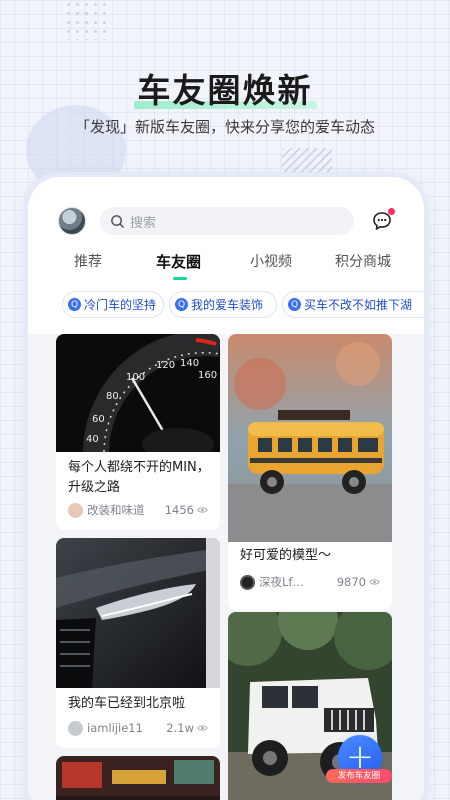 Image resolution: width=450 pixels, height=800 pixels. Describe the element at coordinates (86, 20) in the screenshot. I see `decorative-dots` at that location.